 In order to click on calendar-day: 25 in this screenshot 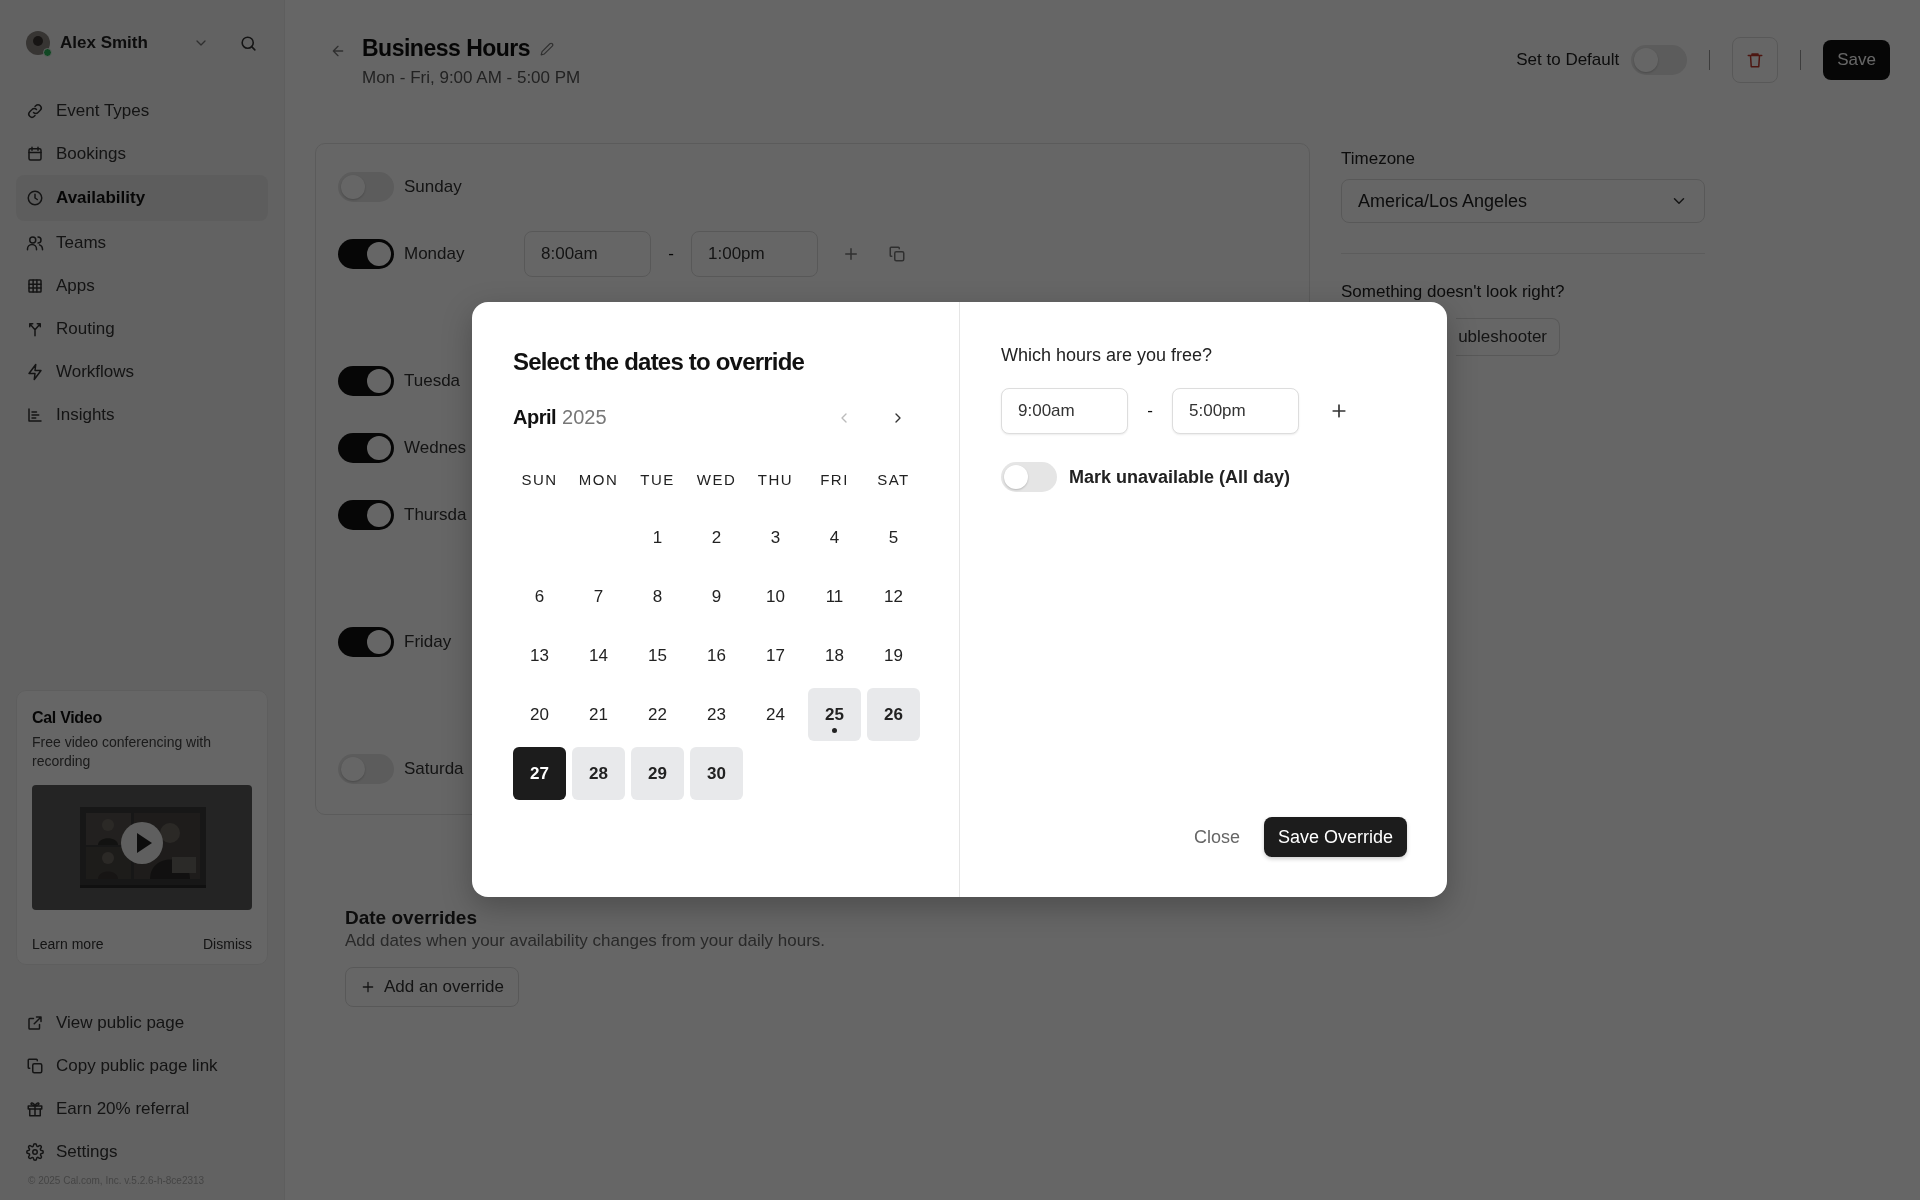, I will do `click(834, 714)`.